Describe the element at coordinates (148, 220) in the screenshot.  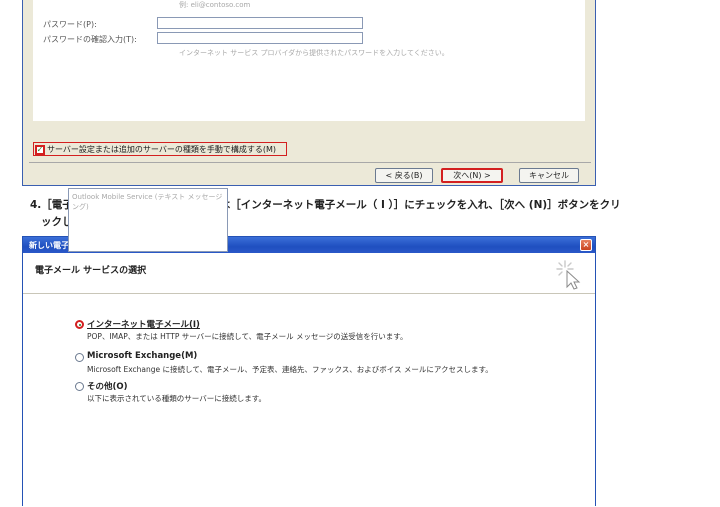
I see `other-server-list: Outlook Mobile Service (テキスト メッセージング)` at that location.